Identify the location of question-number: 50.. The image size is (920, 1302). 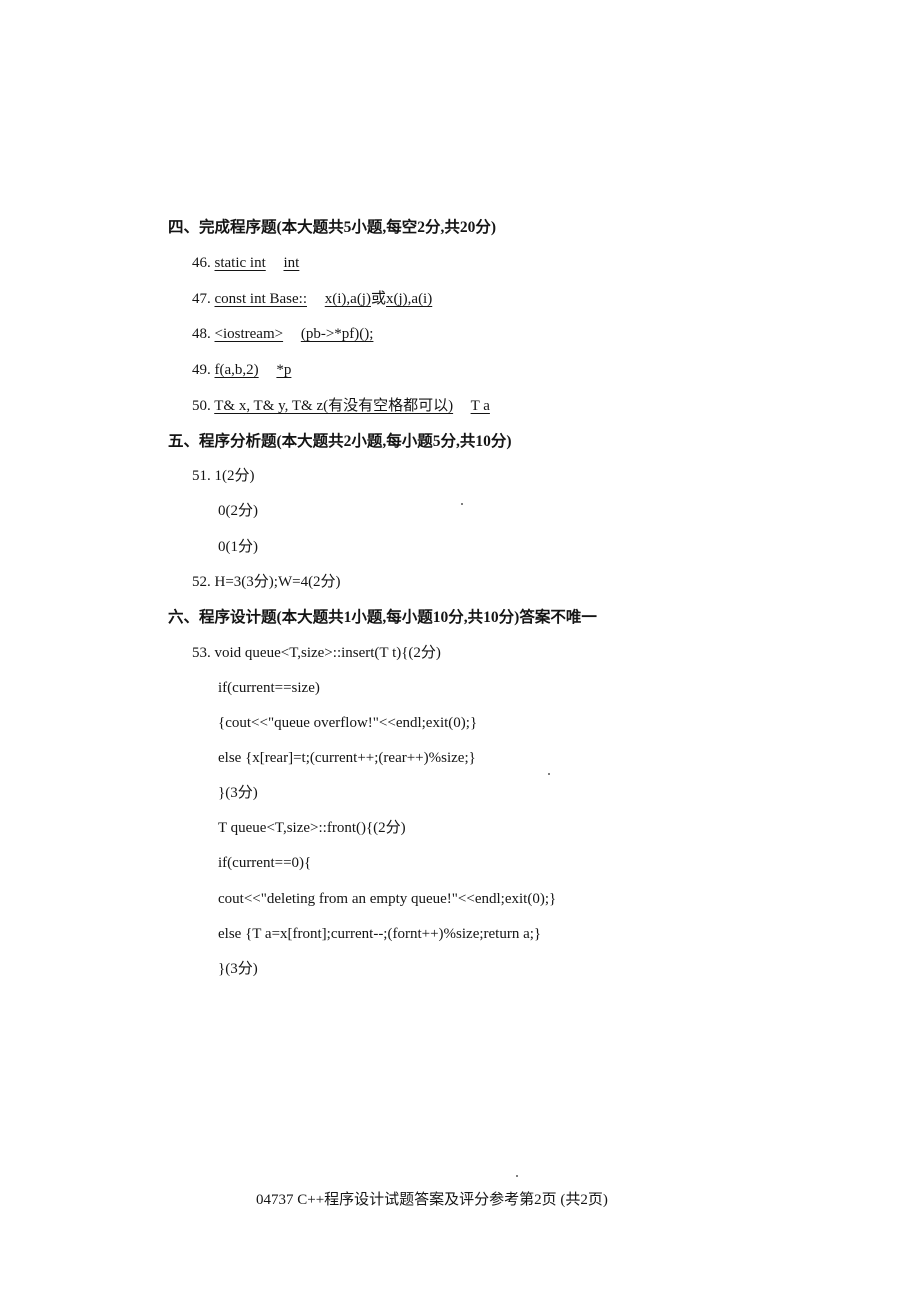
(201, 406).